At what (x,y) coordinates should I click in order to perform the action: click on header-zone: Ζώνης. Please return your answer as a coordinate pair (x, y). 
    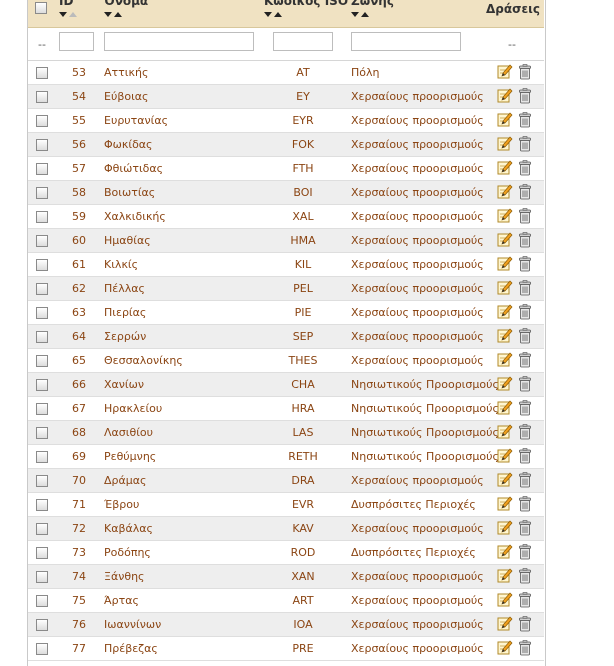
    Looking at the image, I should click on (372, 4).